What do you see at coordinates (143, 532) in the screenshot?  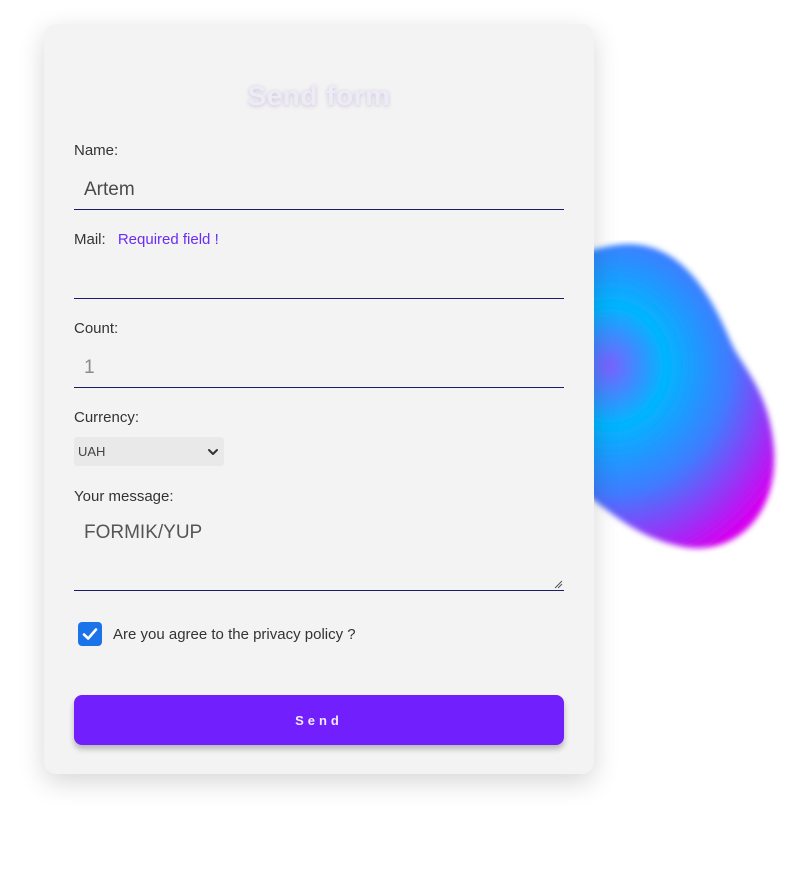 I see `message-value: FORMIK/YUP` at bounding box center [143, 532].